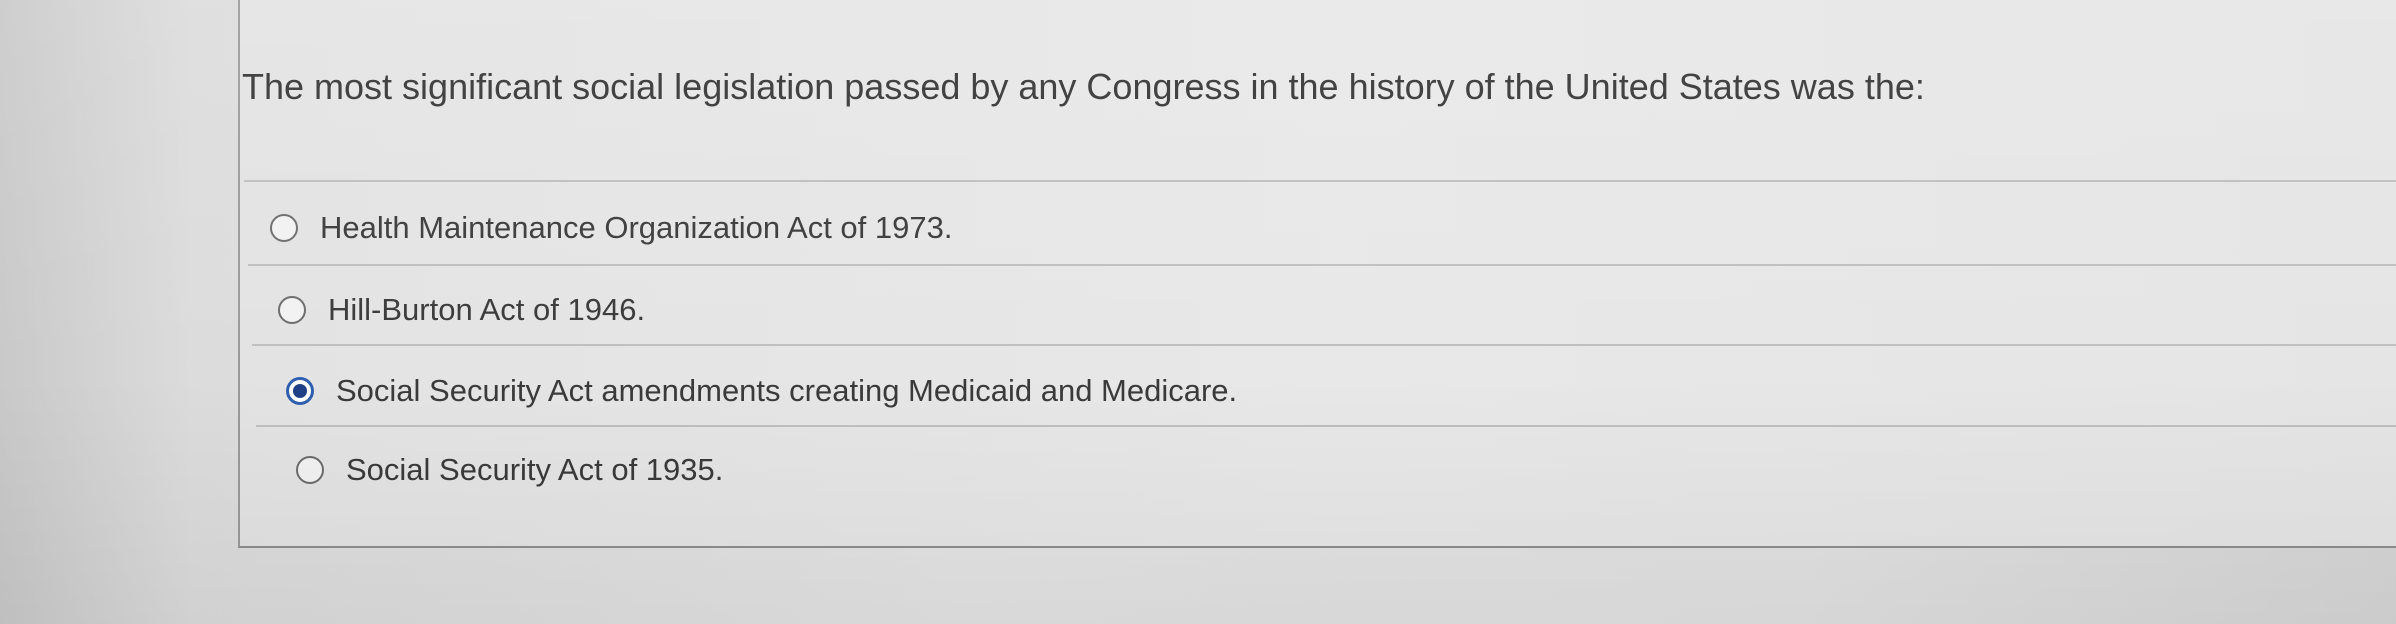 The height and width of the screenshot is (624, 2396). What do you see at coordinates (300, 391) in the screenshot?
I see `radio-button-selected` at bounding box center [300, 391].